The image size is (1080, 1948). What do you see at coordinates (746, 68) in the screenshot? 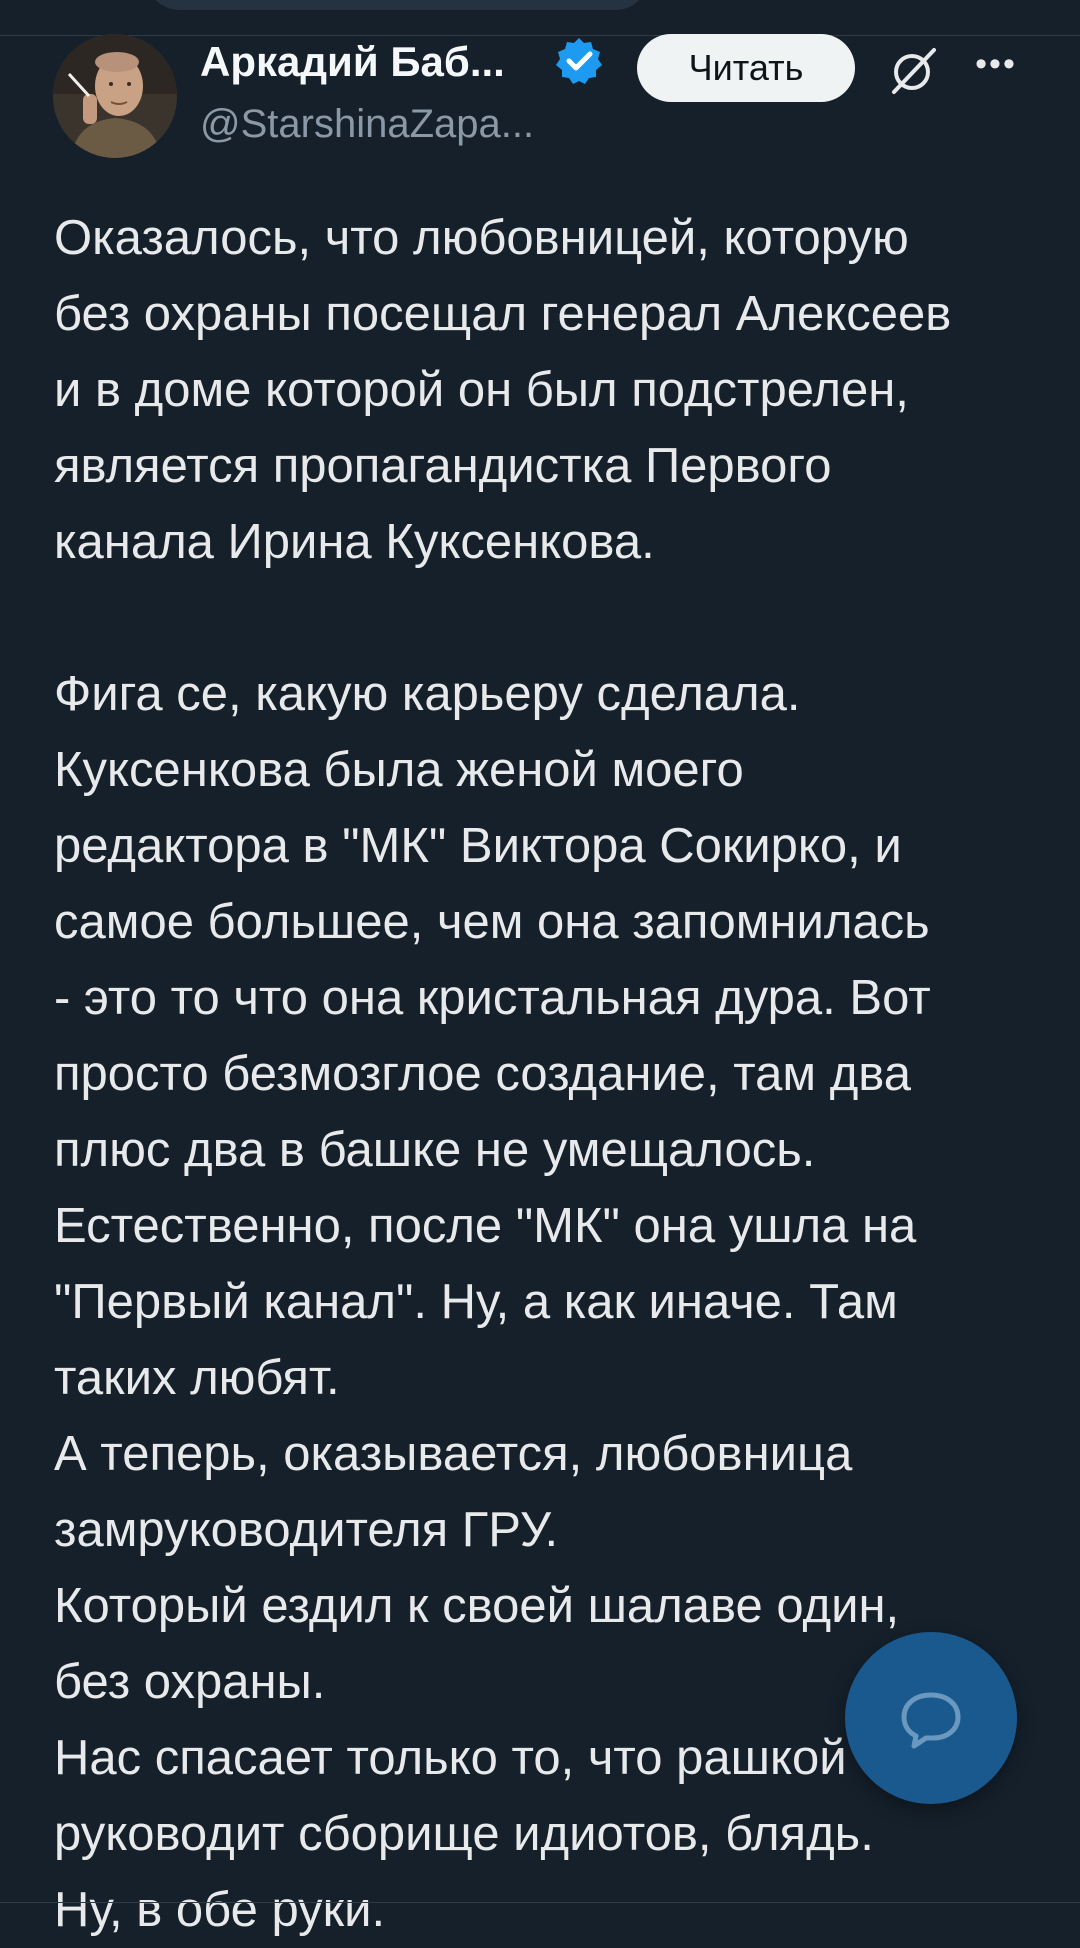
I see `follow-button: Читать` at bounding box center [746, 68].